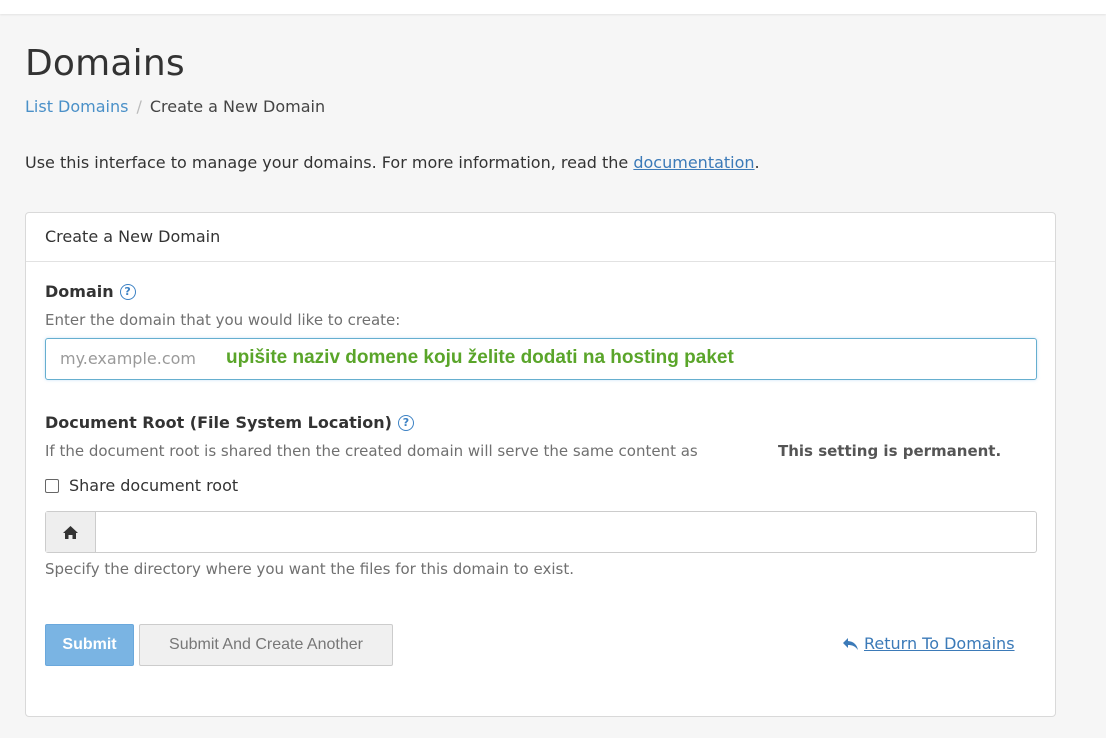 This screenshot has height=738, width=1106. Describe the element at coordinates (540, 237) in the screenshot. I see `panel-heading: Create a New Domain` at that location.